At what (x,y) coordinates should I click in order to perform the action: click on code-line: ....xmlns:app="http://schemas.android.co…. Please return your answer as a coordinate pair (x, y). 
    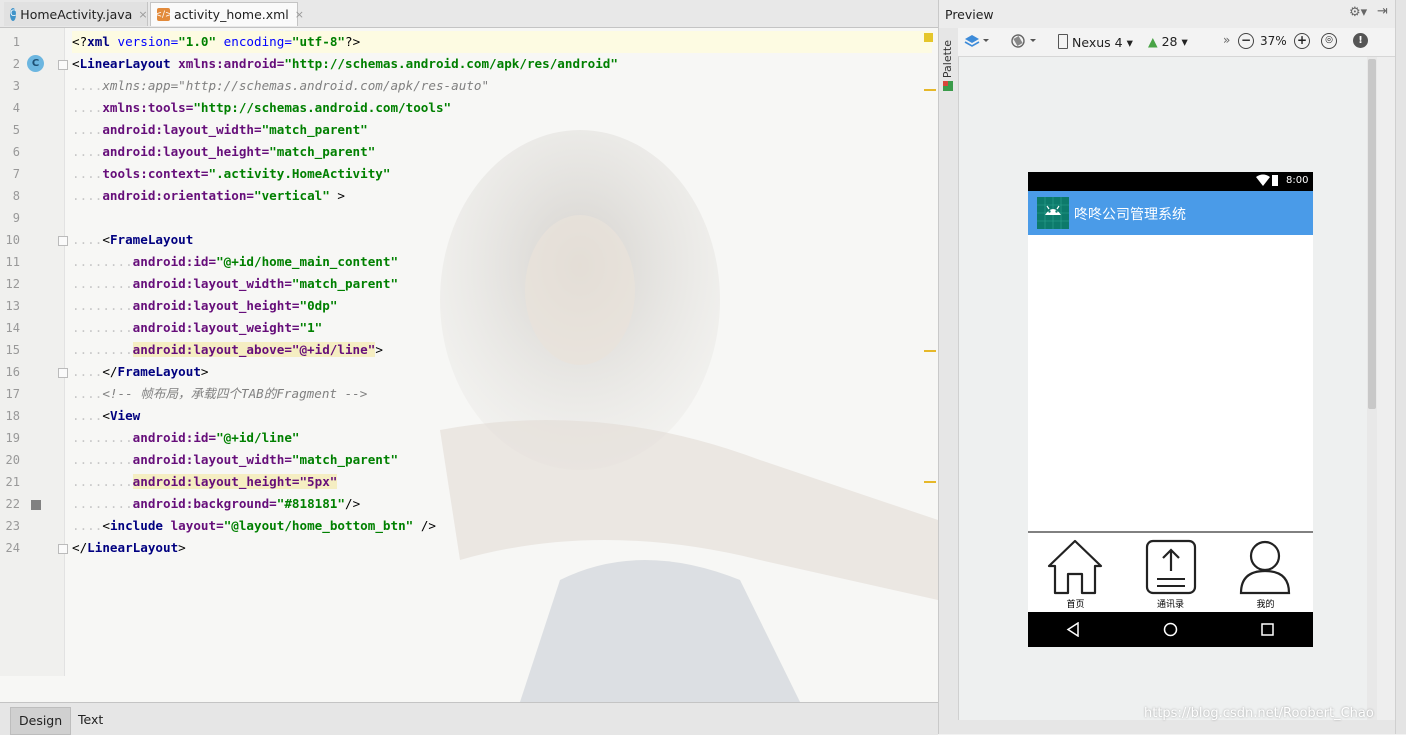
    Looking at the image, I should click on (502, 86).